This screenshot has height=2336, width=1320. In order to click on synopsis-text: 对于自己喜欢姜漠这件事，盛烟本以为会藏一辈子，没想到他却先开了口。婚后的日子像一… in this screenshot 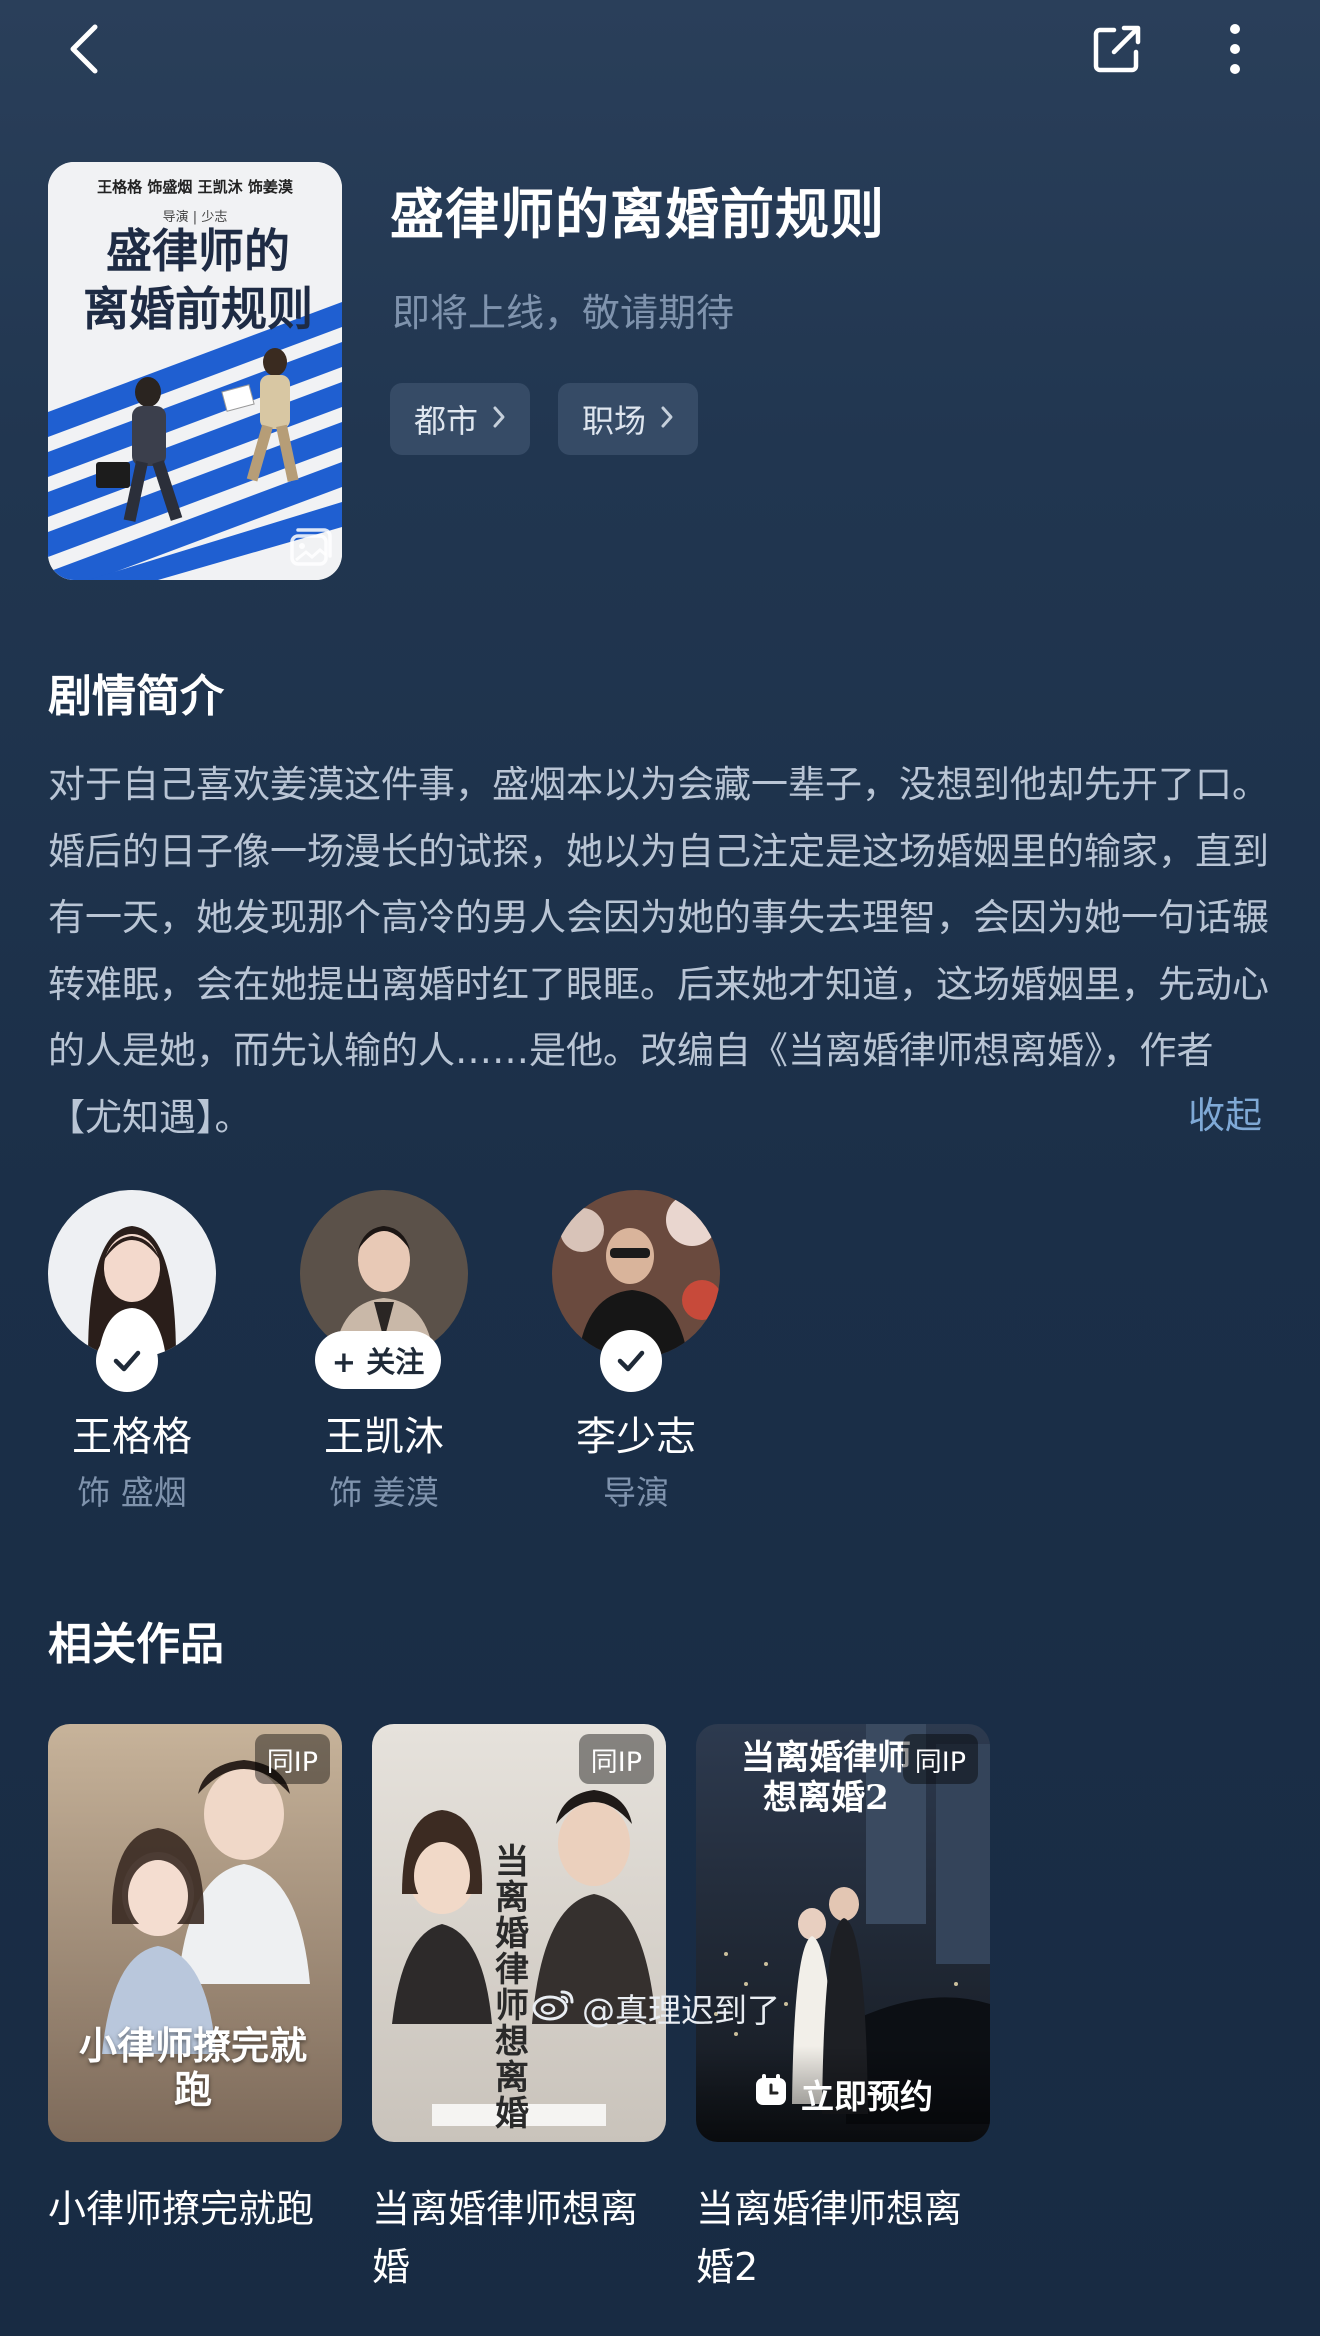, I will do `click(658, 951)`.